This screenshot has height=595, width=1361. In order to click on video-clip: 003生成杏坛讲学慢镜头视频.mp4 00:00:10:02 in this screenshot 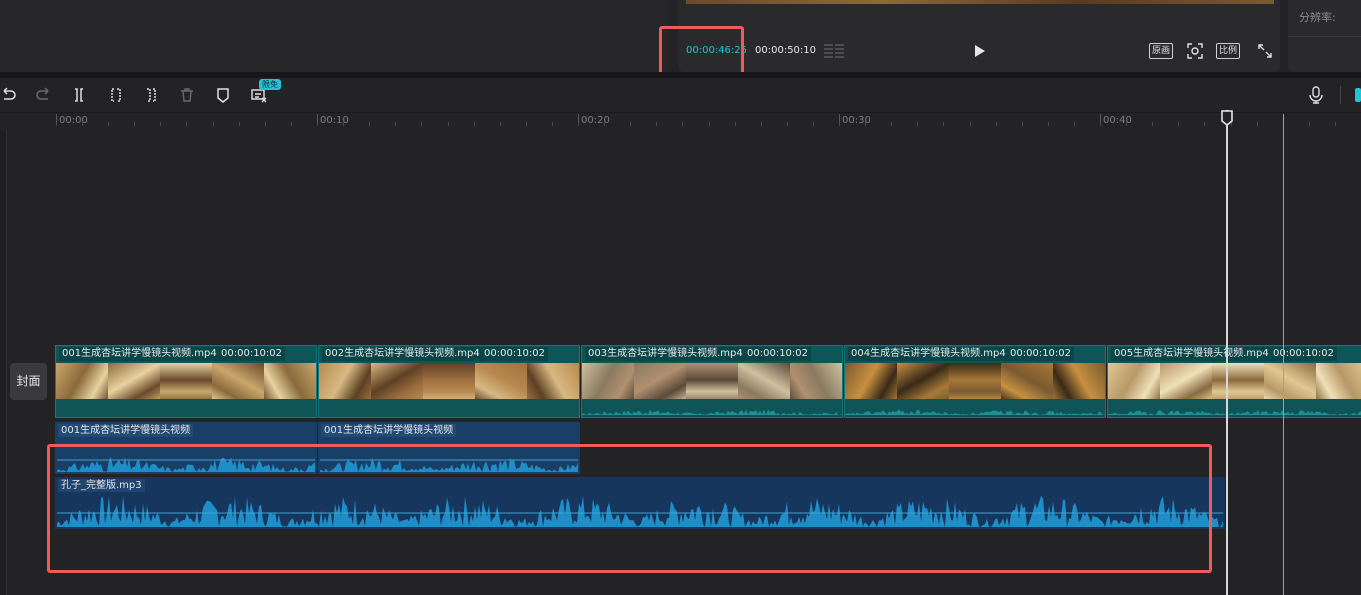, I will do `click(712, 381)`.